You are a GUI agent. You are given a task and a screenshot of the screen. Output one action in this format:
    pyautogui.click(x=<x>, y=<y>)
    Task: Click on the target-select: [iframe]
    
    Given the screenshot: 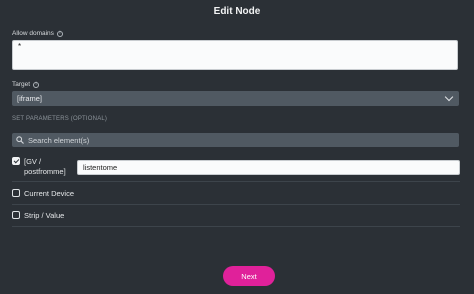 What is the action you would take?
    pyautogui.click(x=235, y=98)
    